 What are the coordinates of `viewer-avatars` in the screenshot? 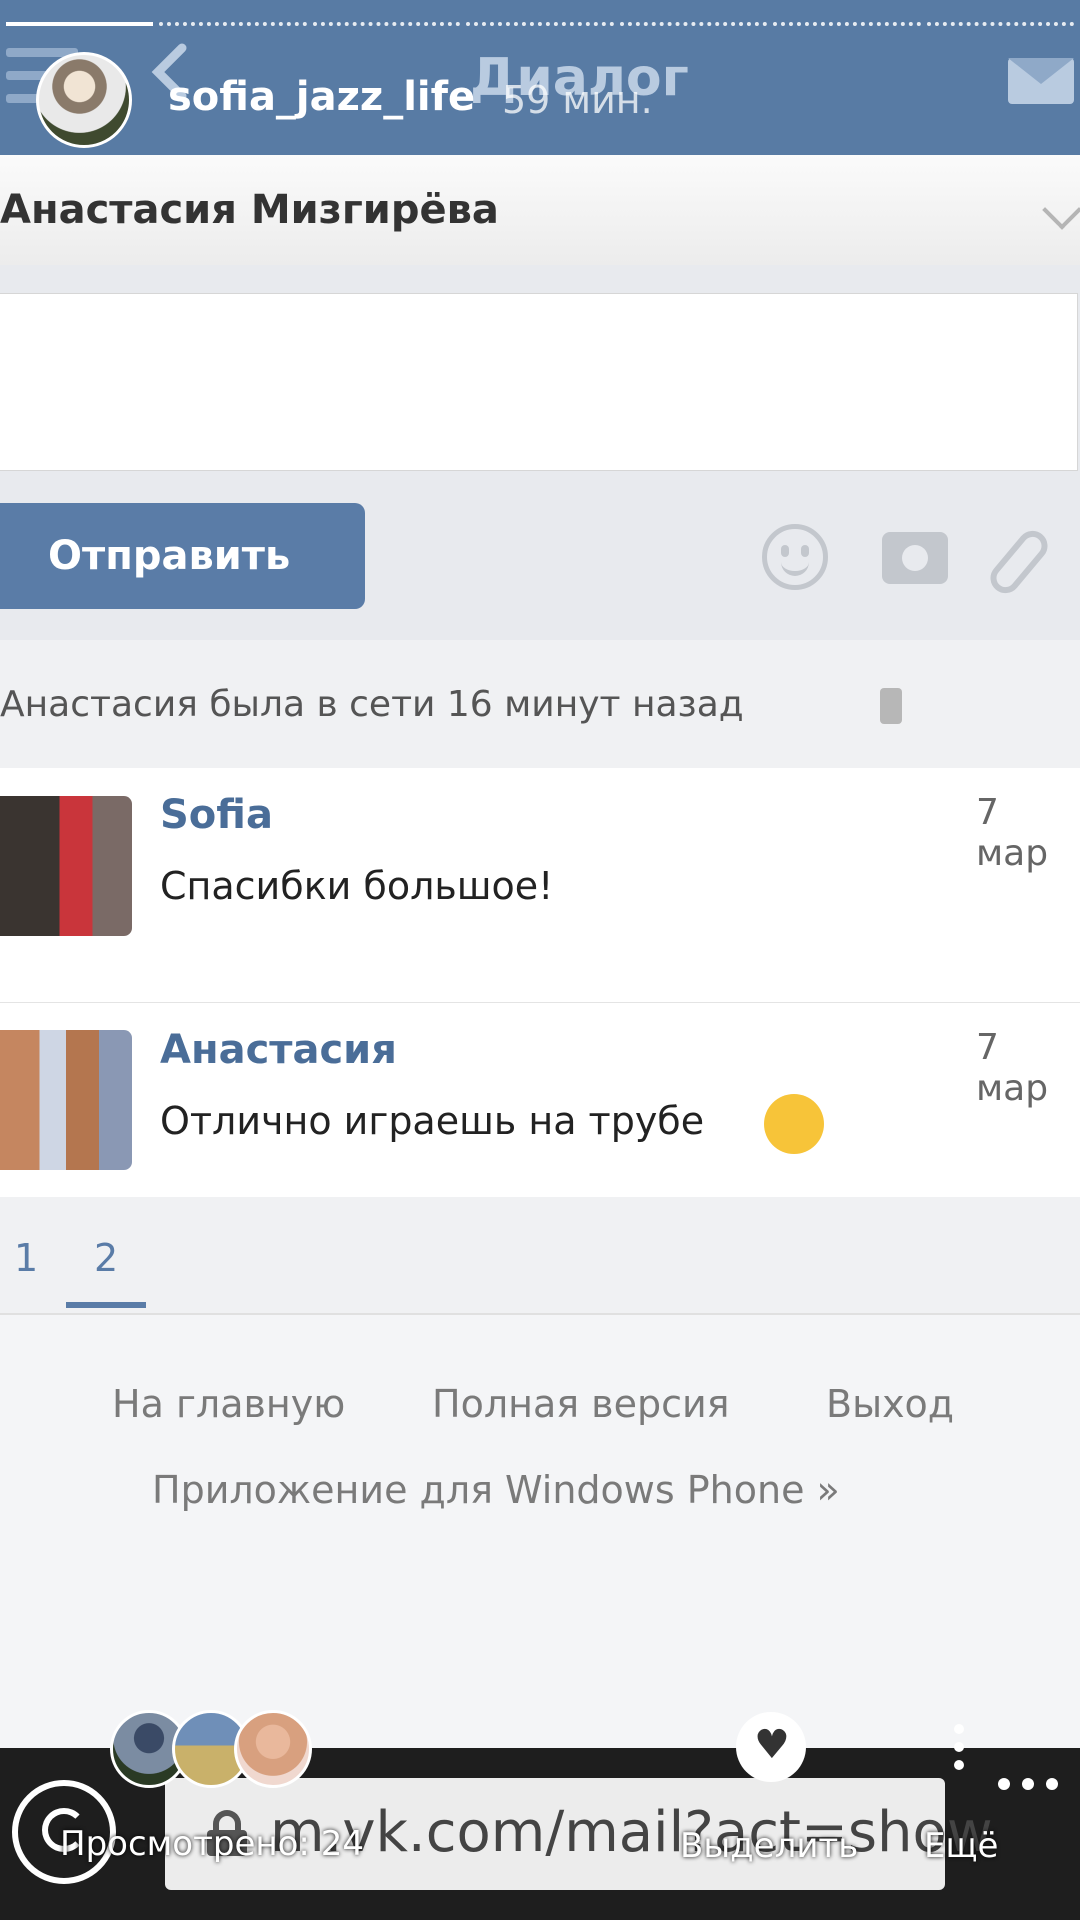 It's located at (215, 1750).